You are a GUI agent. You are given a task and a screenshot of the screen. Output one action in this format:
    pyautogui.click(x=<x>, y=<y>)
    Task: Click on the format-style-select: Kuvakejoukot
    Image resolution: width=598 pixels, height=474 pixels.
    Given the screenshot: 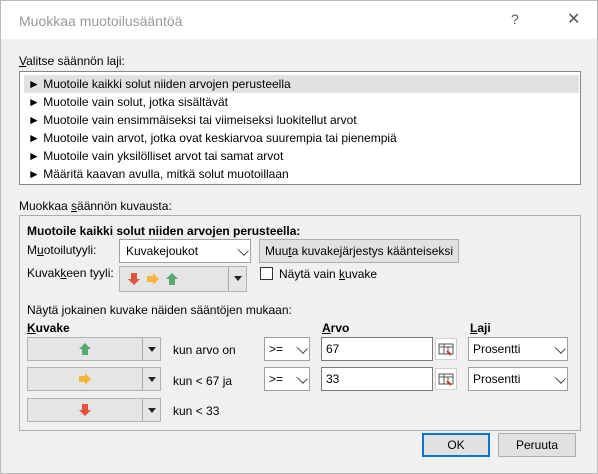 What is the action you would take?
    pyautogui.click(x=185, y=251)
    